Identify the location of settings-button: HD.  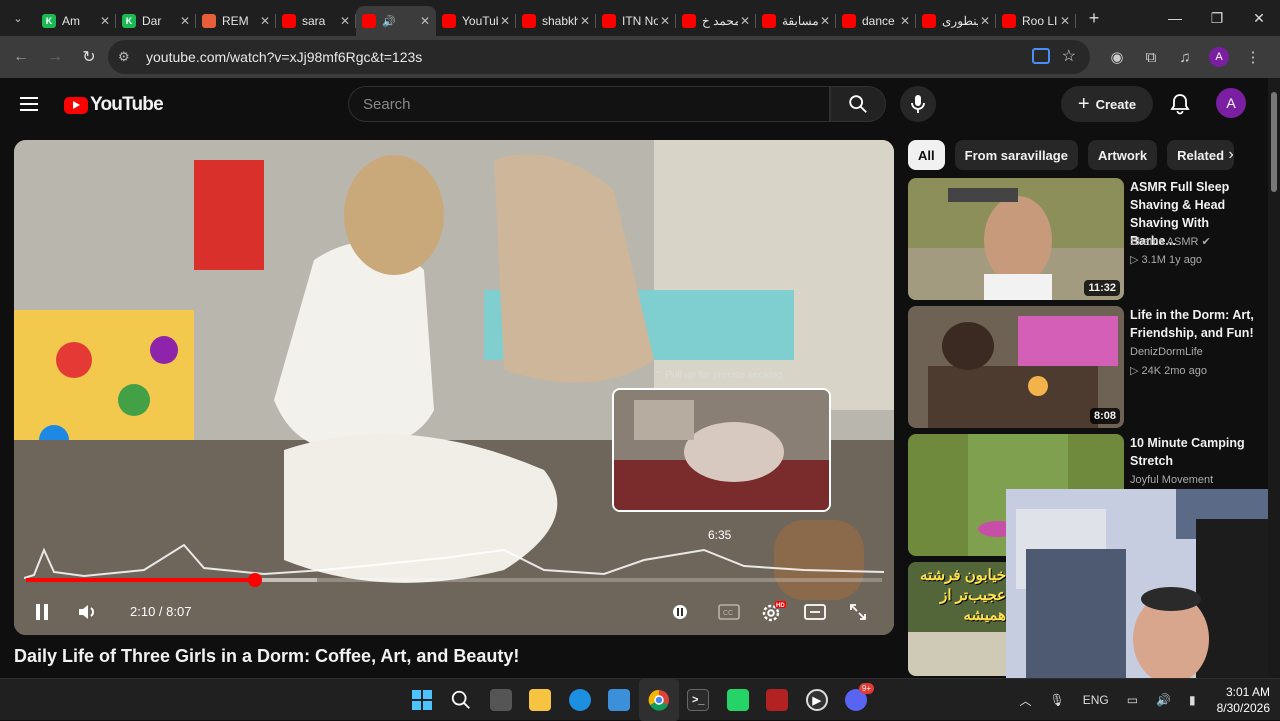
(773, 612).